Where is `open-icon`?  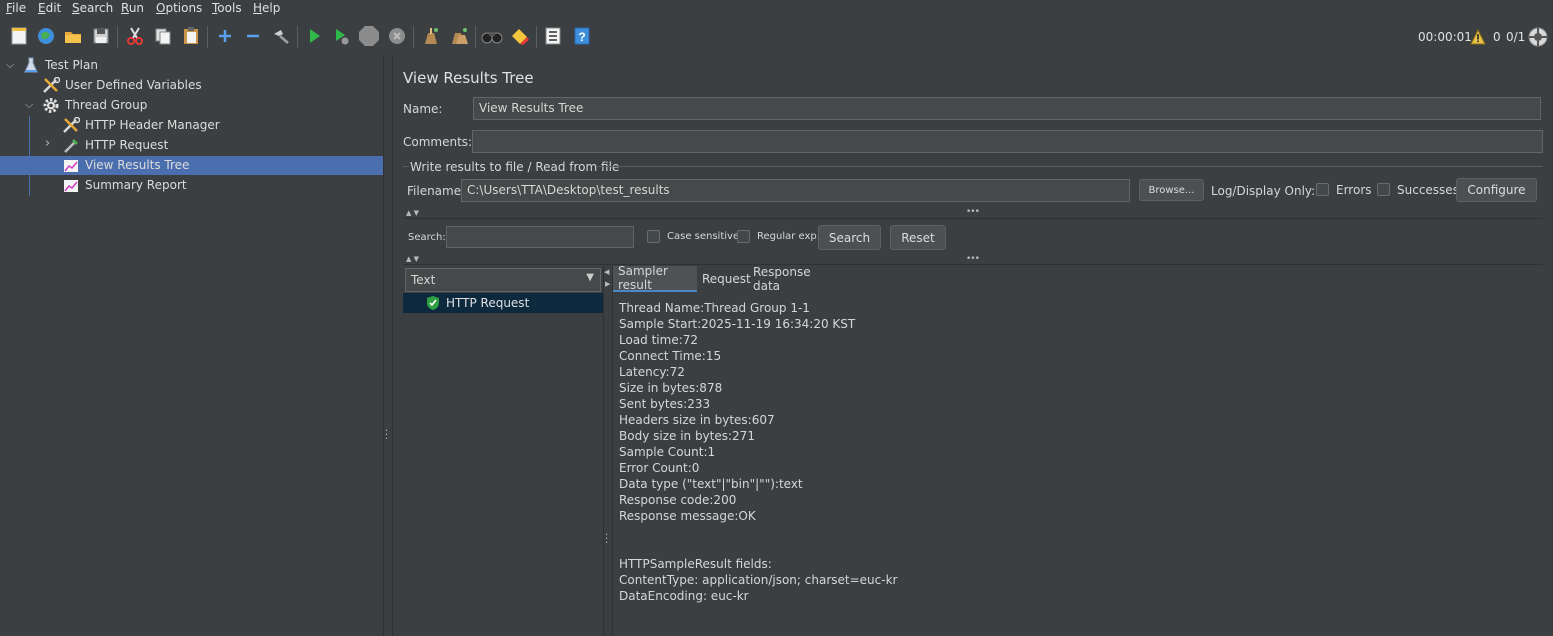
open-icon is located at coordinates (73, 36).